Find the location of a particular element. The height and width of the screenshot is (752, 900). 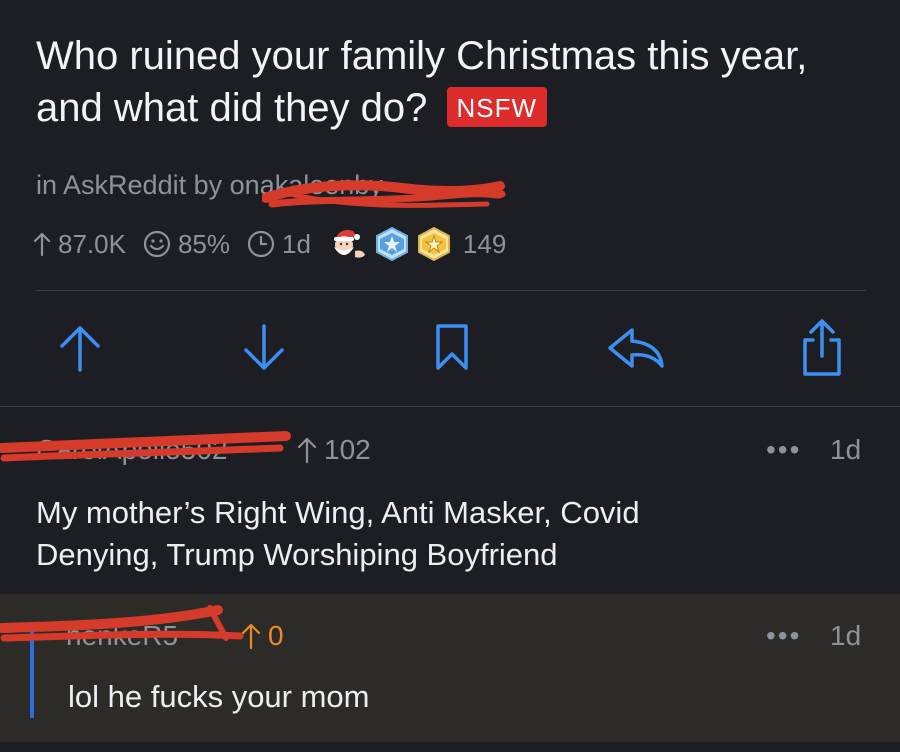

comment-body-line: Denying, Trump Worshiping Boyfriend is located at coordinates (297, 554).